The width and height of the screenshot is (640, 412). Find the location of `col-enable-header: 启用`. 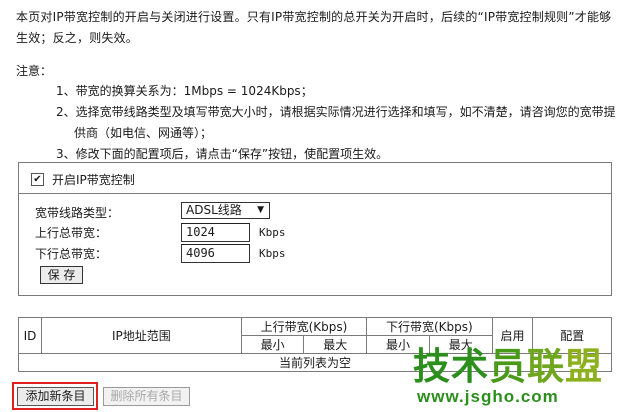

col-enable-header: 启用 is located at coordinates (512, 335).